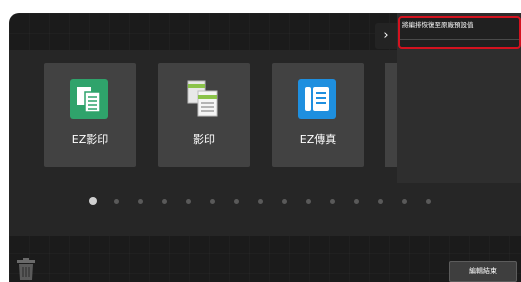 The width and height of the screenshot is (521, 282). What do you see at coordinates (459, 32) in the screenshot?
I see `restore-default-layout-button: 將編排恢復至原廠預設值` at bounding box center [459, 32].